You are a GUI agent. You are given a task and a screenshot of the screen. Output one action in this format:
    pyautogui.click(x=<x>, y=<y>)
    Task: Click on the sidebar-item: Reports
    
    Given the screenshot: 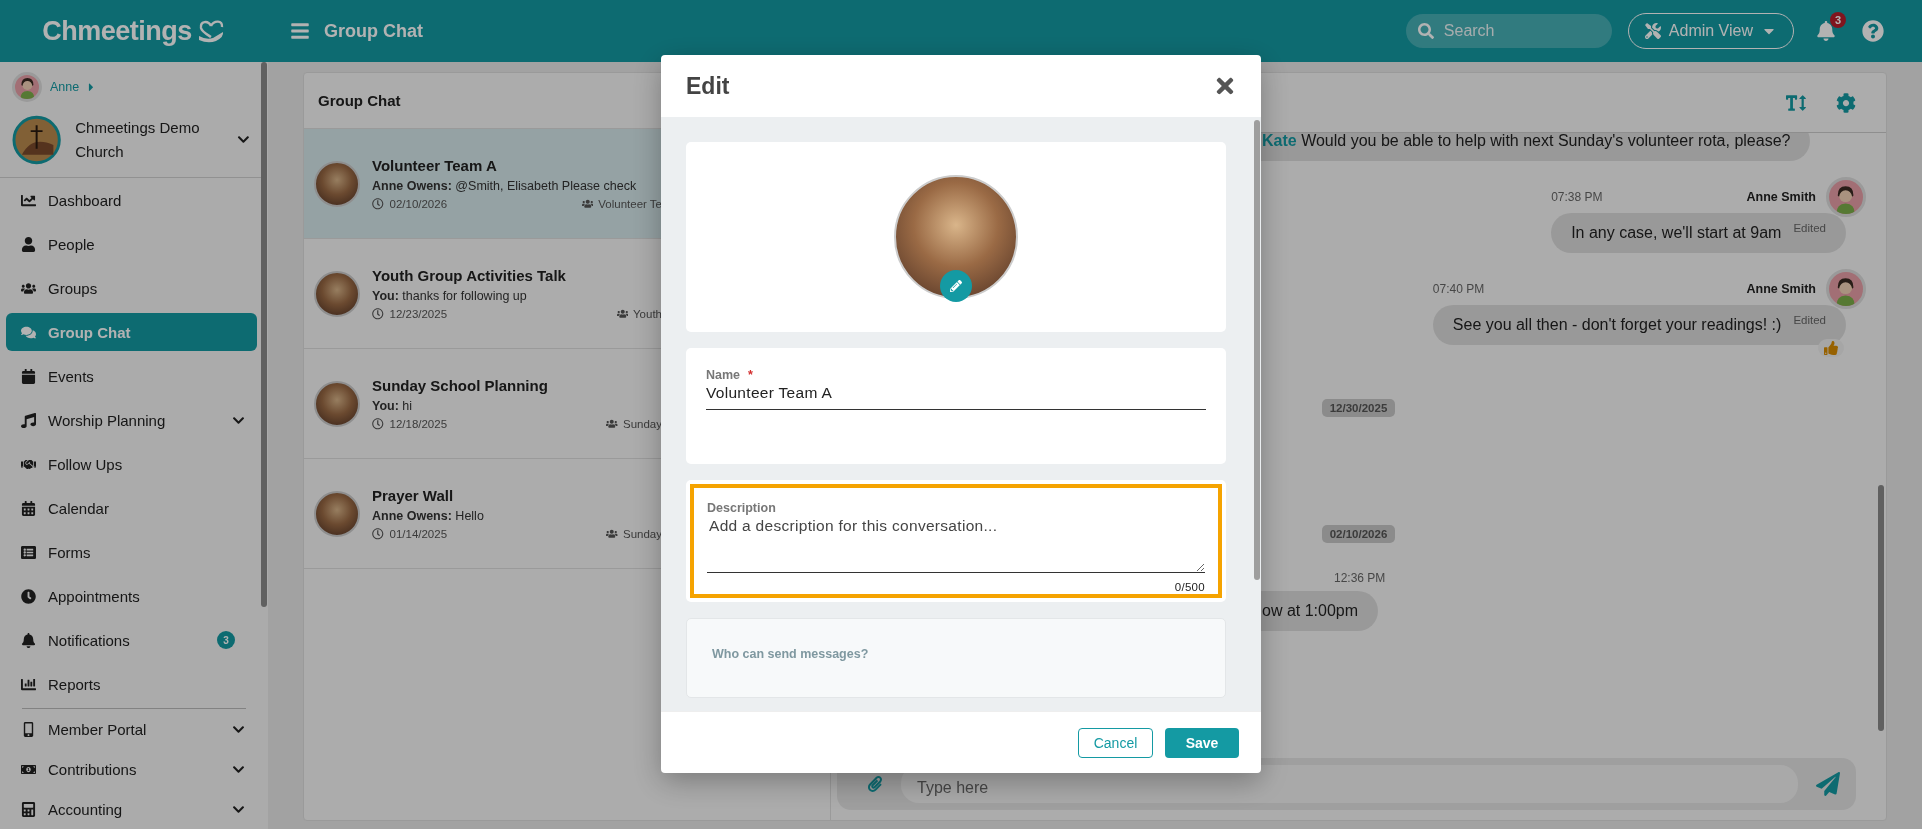 What is the action you would take?
    pyautogui.click(x=131, y=684)
    